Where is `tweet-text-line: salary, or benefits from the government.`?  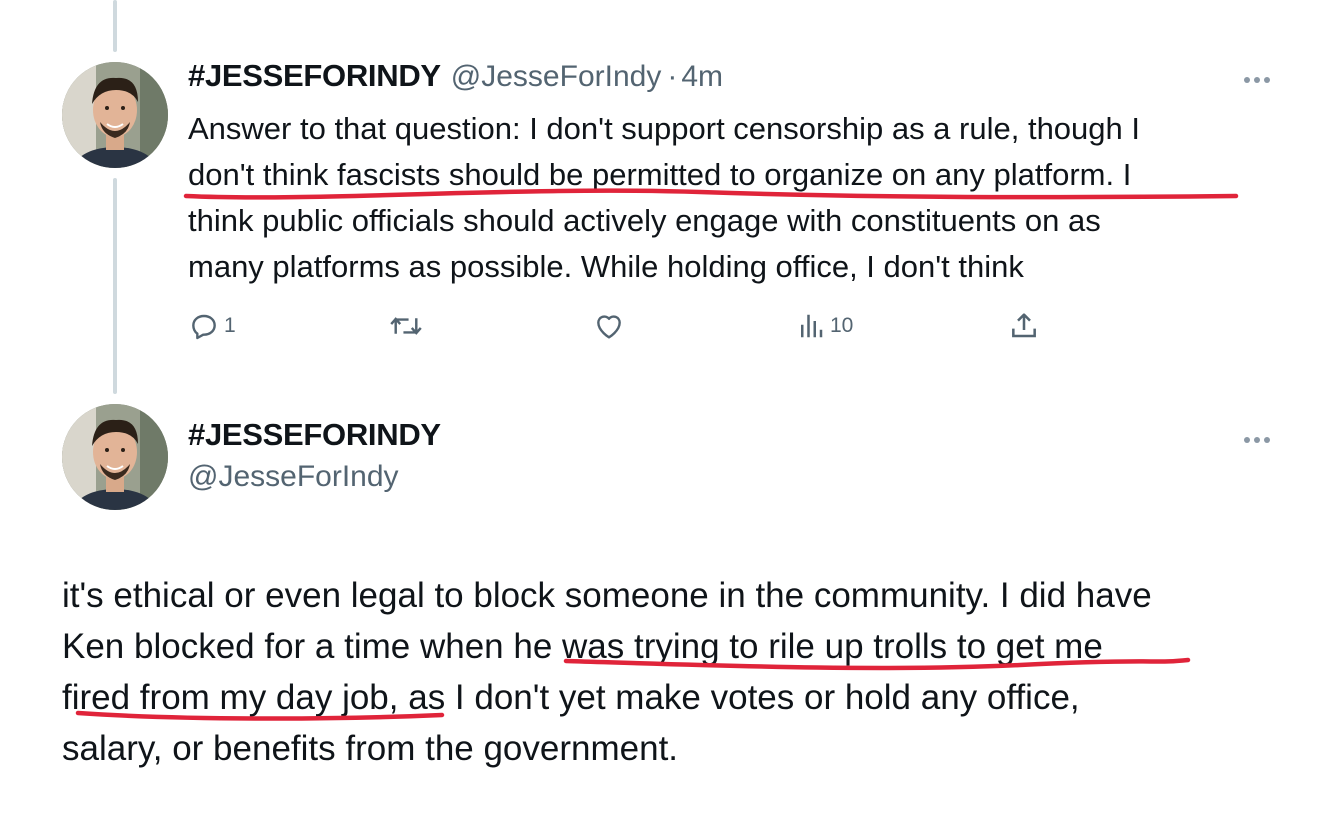
tweet-text-line: salary, or benefits from the government. is located at coordinates (370, 748).